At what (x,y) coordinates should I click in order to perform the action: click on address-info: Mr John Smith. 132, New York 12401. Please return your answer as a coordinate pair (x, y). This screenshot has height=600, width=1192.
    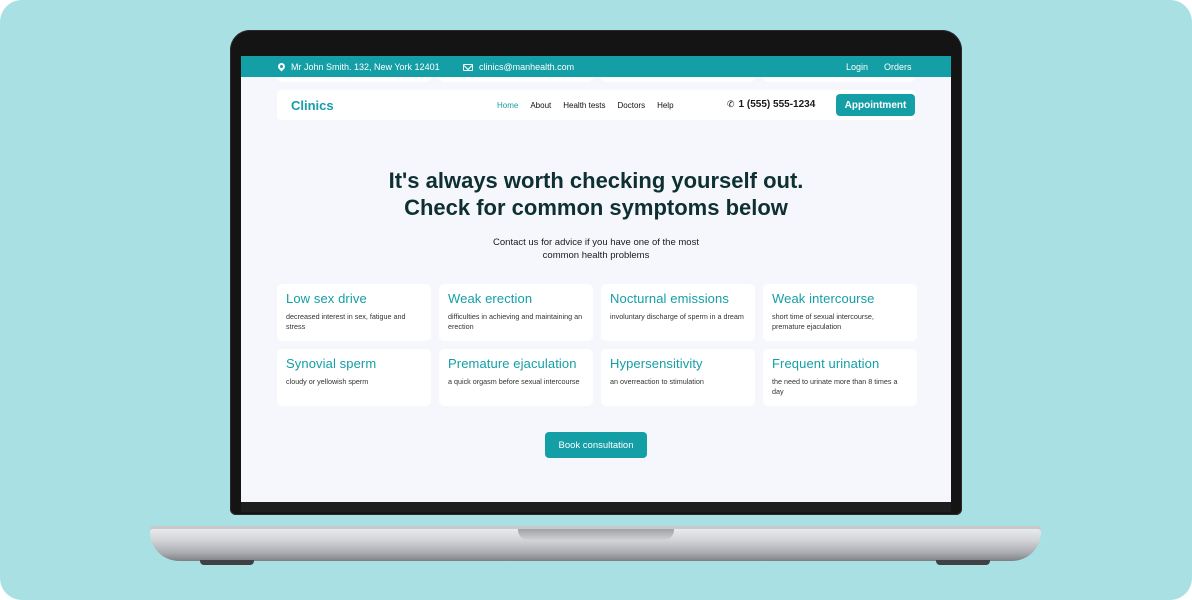
    Looking at the image, I should click on (359, 67).